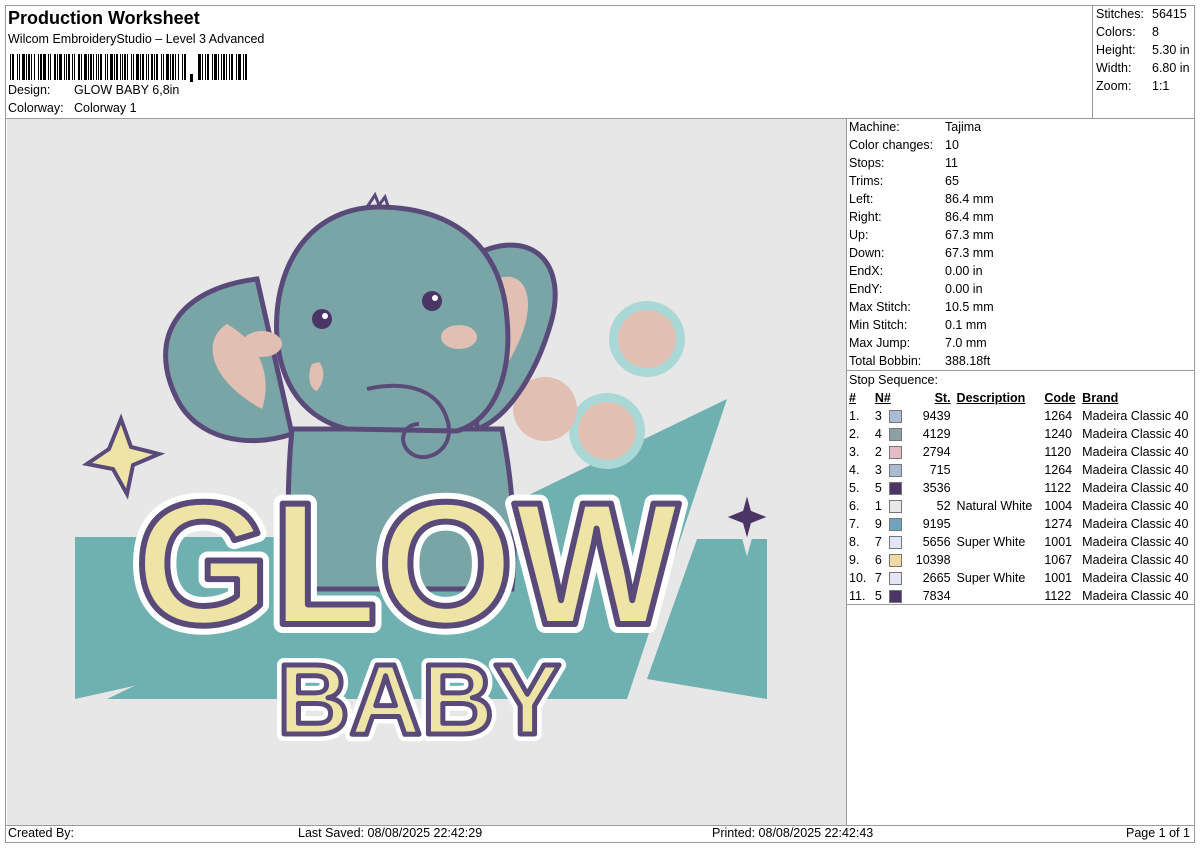  Describe the element at coordinates (885, 361) in the screenshot. I see `info-label: Total Bobbin:` at that location.